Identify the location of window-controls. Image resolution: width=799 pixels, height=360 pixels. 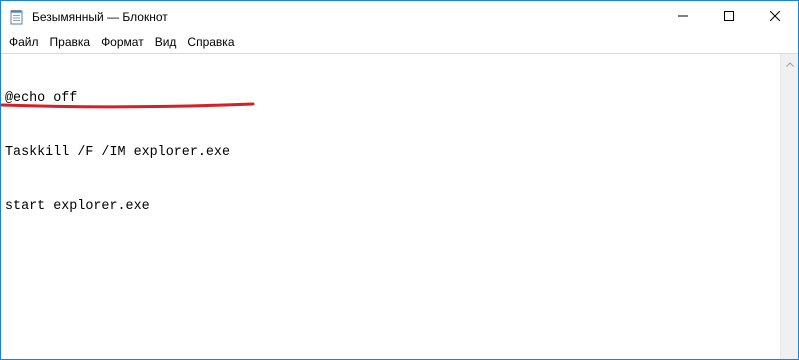
(729, 16).